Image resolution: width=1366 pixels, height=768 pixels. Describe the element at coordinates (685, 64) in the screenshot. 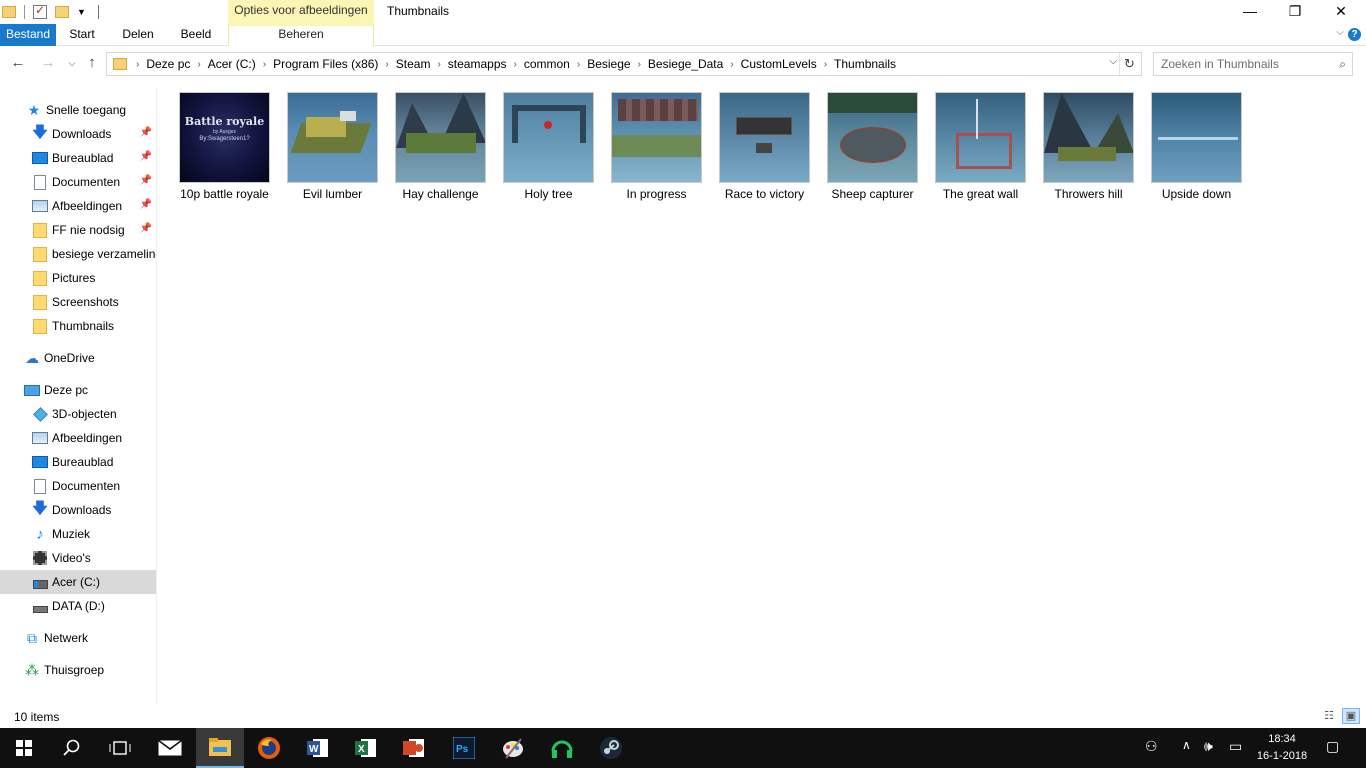

I see `breadcrumb-item: Besiege_Data` at that location.